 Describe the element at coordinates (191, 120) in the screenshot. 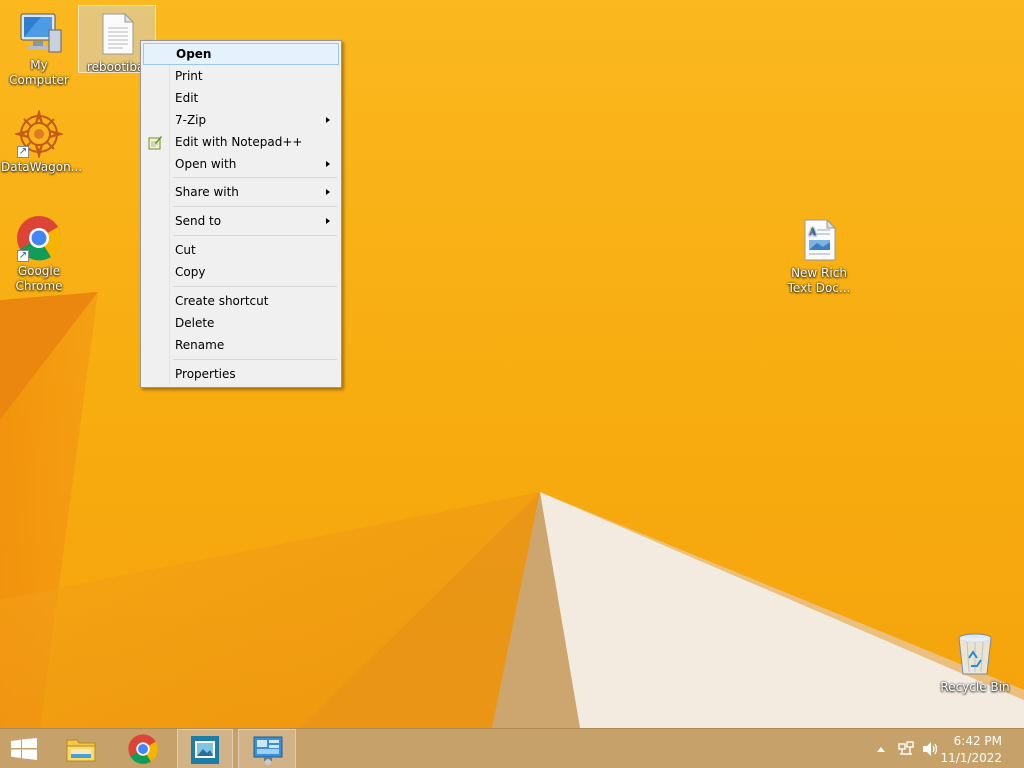

I see `menu-item-label: 7-Zip` at that location.